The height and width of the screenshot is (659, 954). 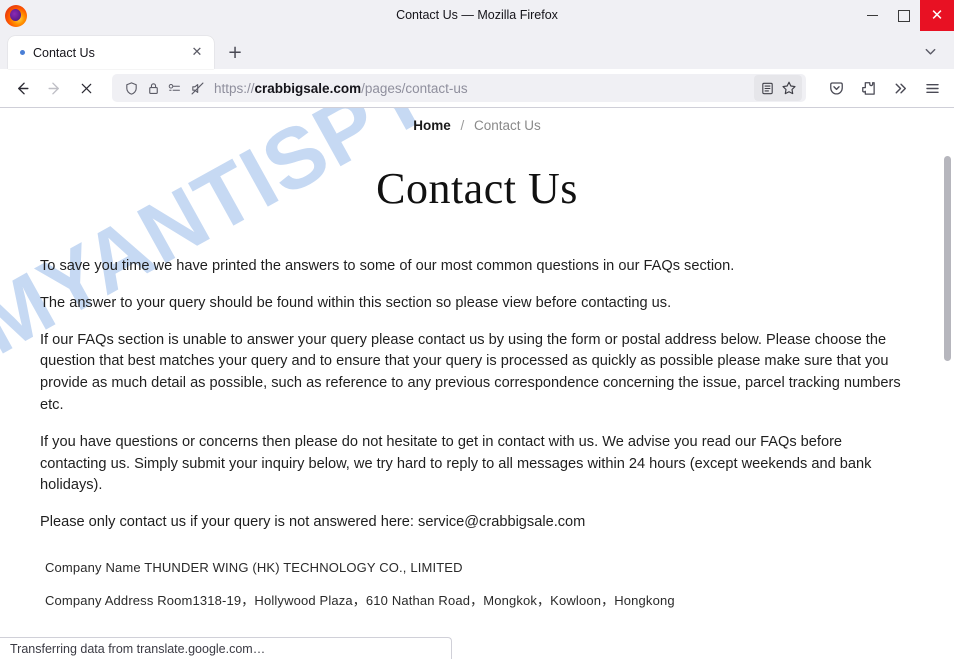 I want to click on app-menu-button, so click(x=932, y=88).